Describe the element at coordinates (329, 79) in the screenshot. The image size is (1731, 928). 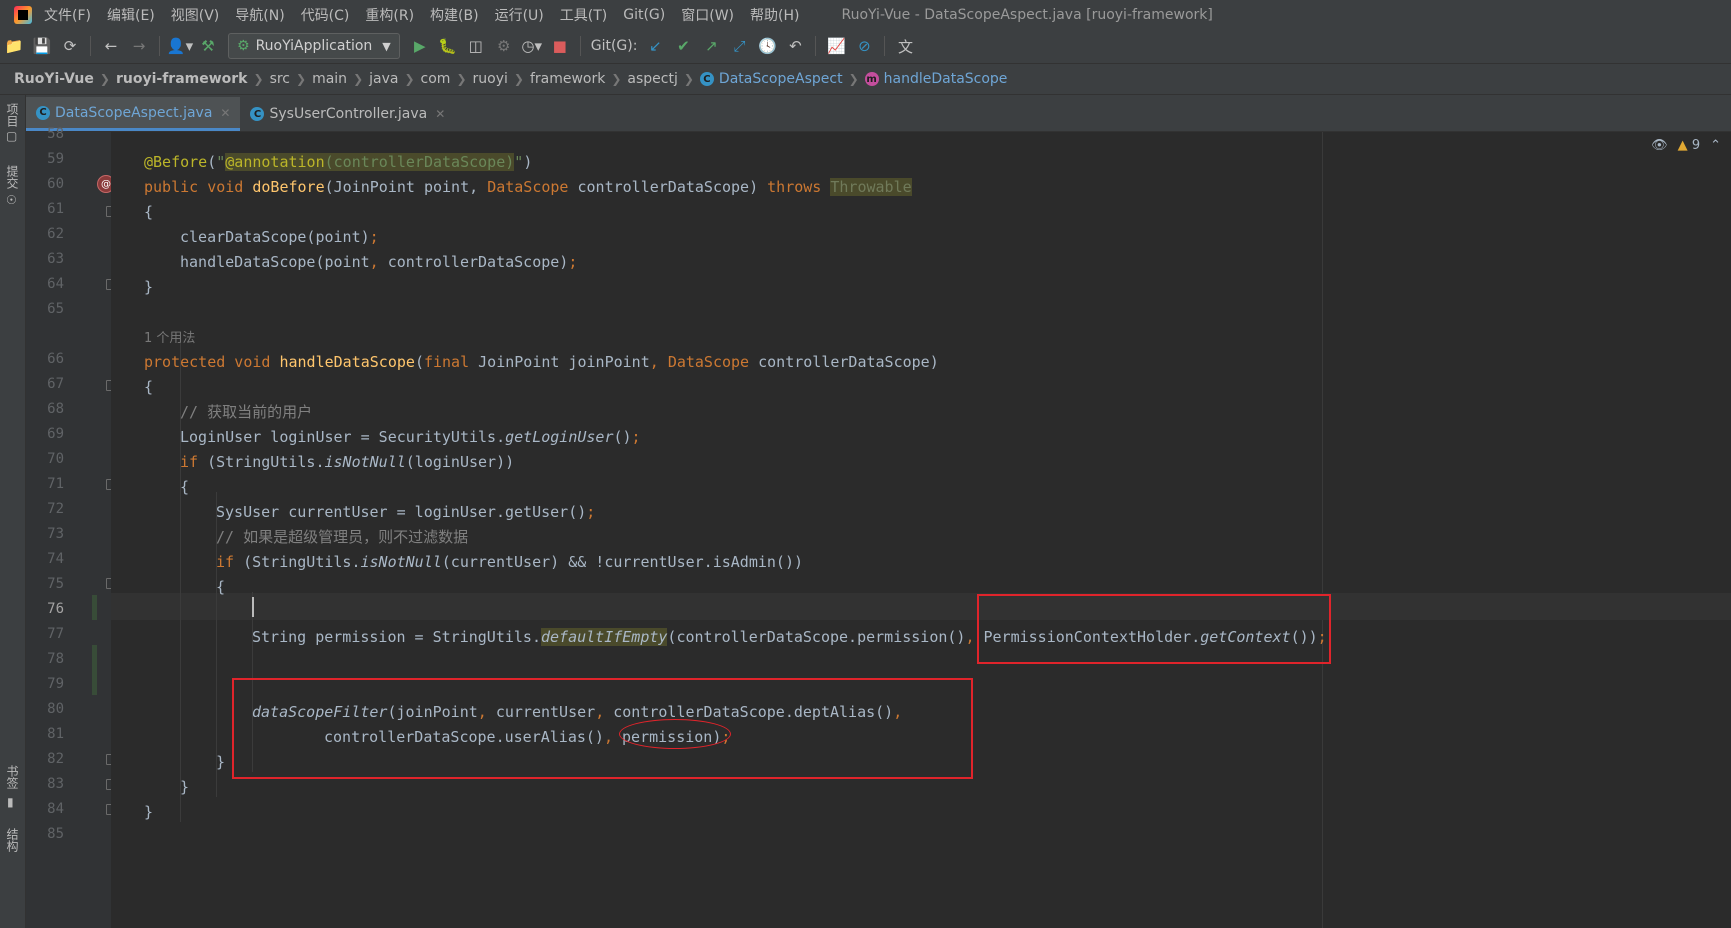
I see `crumb-main: main` at that location.